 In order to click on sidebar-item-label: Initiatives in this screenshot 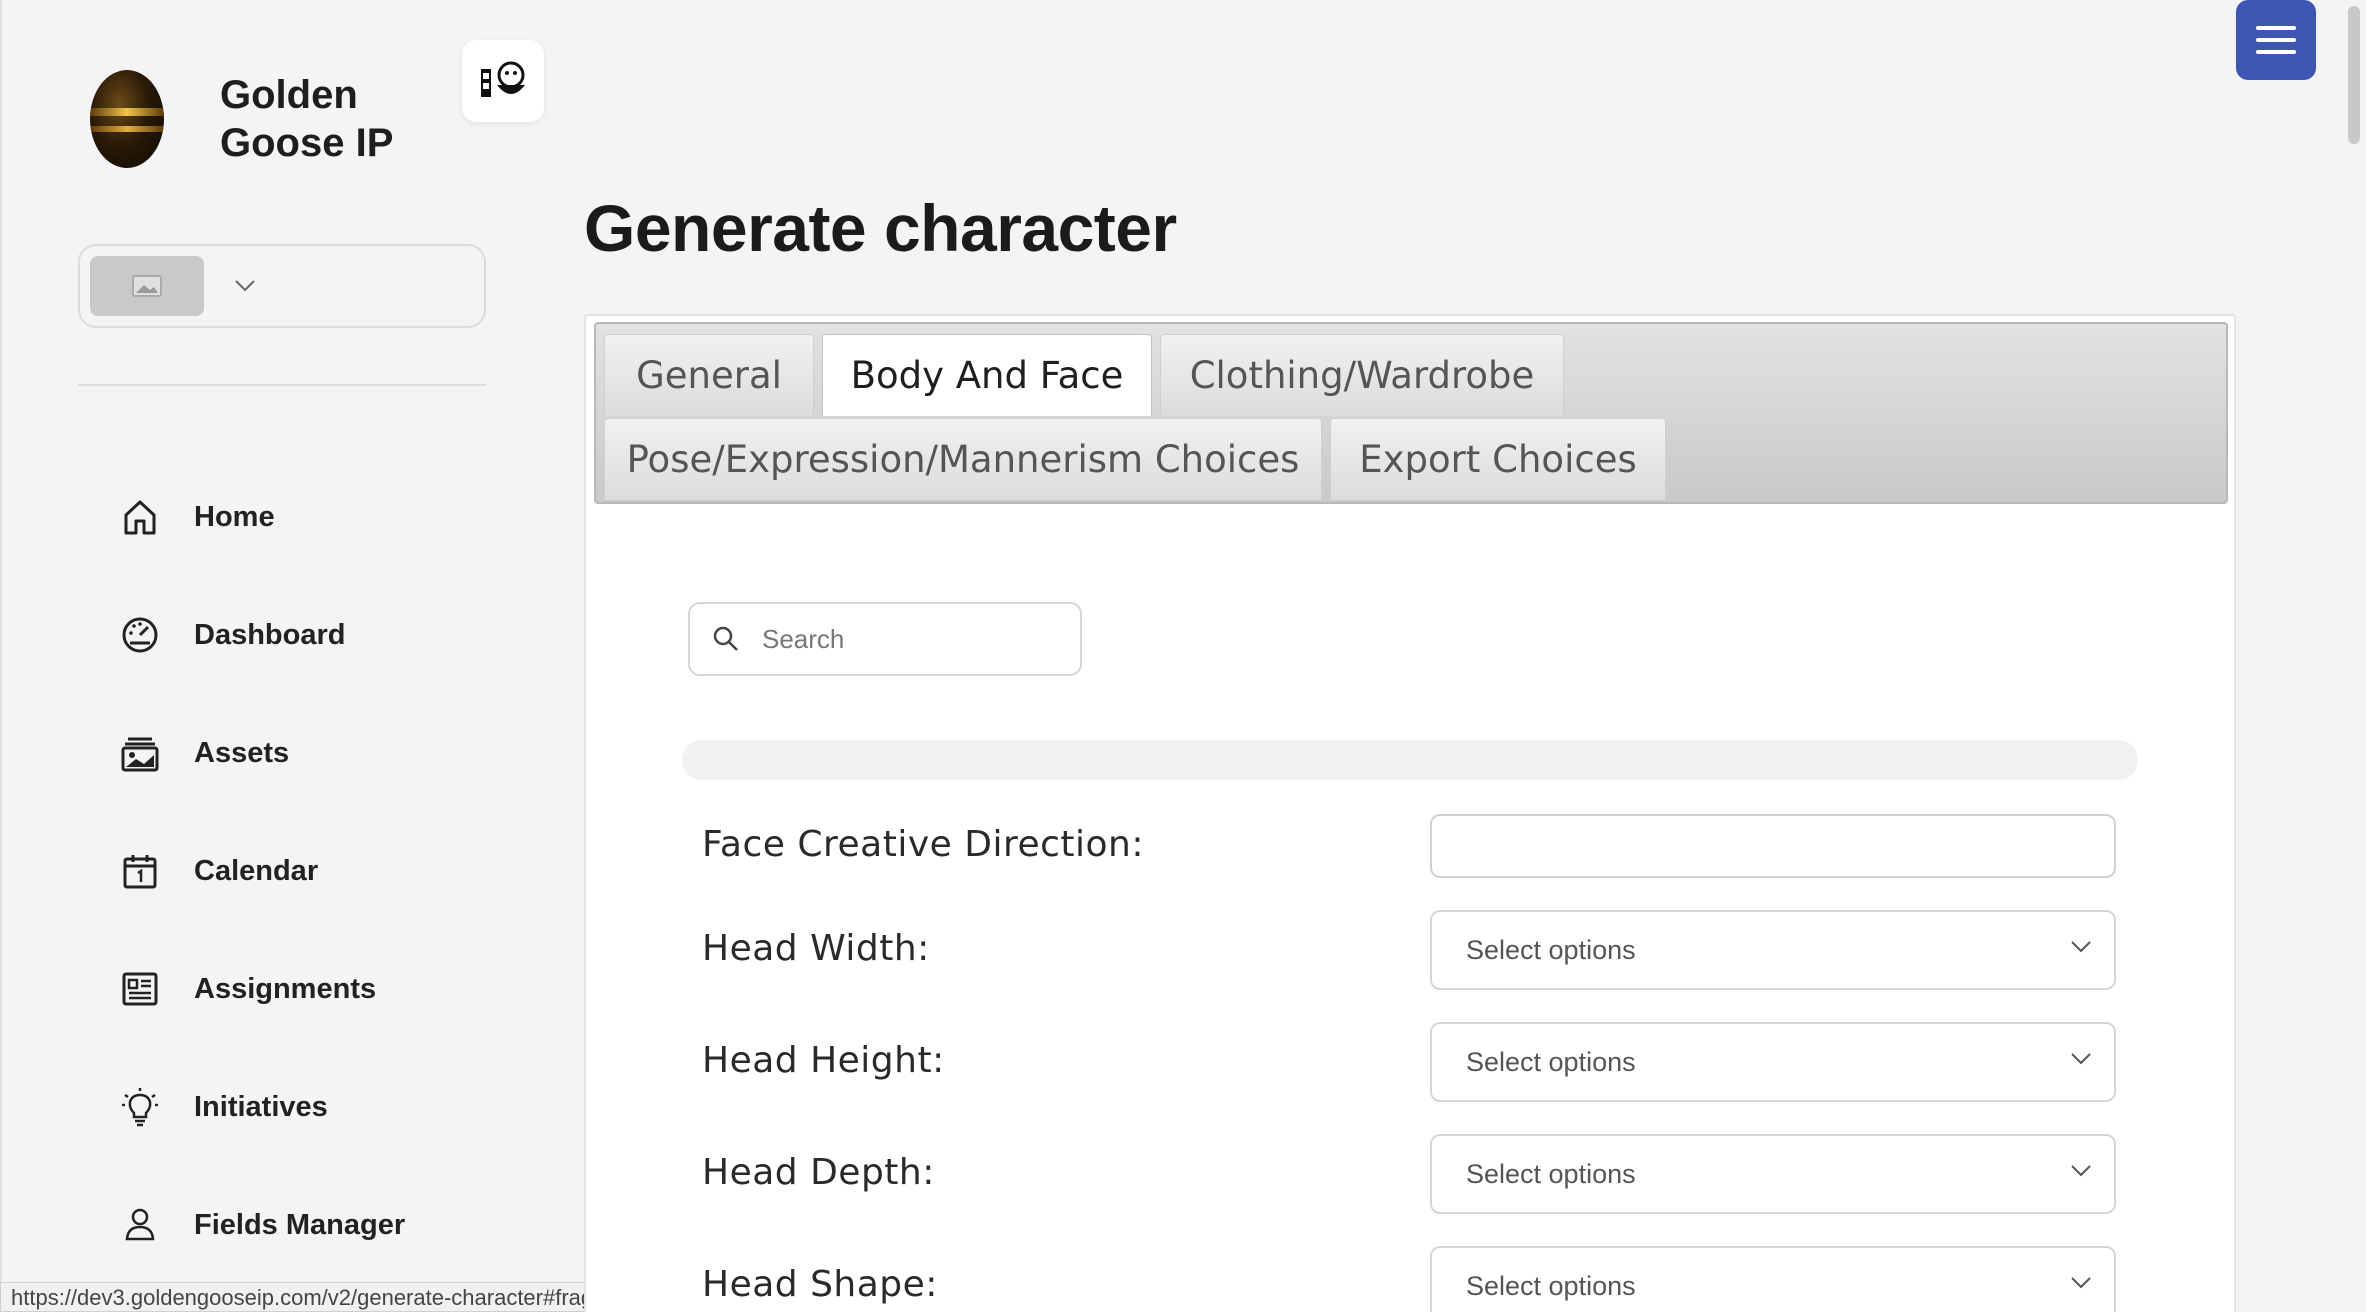, I will do `click(261, 1106)`.